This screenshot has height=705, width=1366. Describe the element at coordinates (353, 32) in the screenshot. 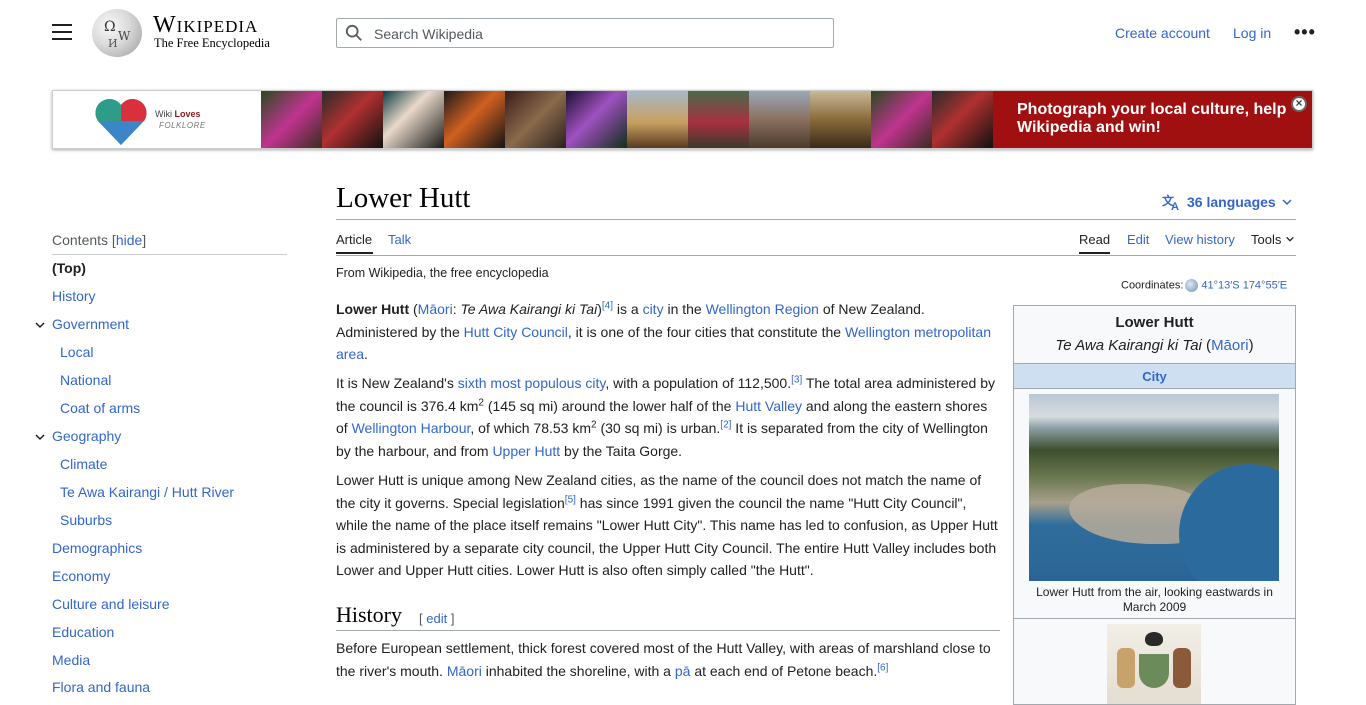

I see `search-icon` at that location.